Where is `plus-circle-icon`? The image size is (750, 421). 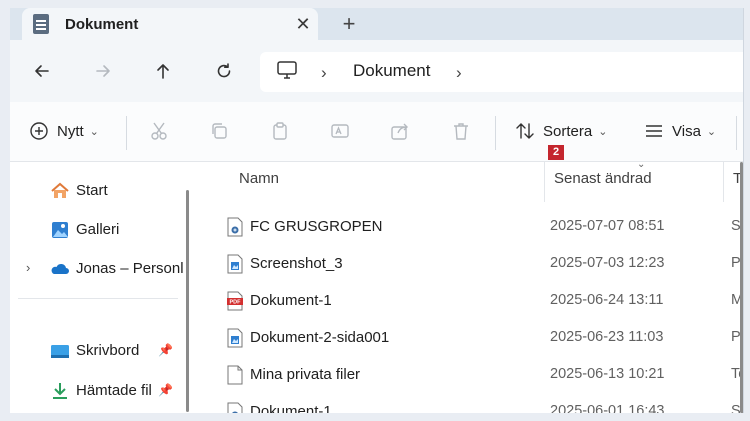 plus-circle-icon is located at coordinates (39, 131).